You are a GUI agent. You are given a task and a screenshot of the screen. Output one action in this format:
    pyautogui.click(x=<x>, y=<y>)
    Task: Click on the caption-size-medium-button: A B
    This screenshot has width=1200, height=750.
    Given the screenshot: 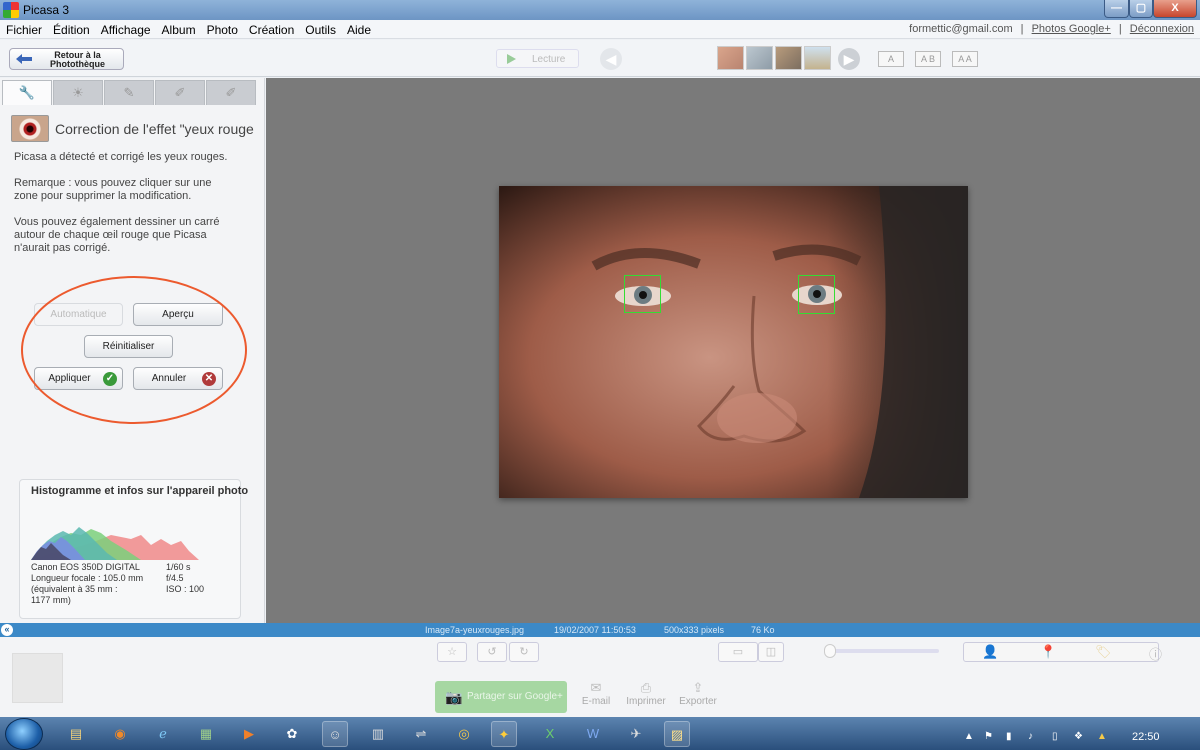 What is the action you would take?
    pyautogui.click(x=928, y=59)
    